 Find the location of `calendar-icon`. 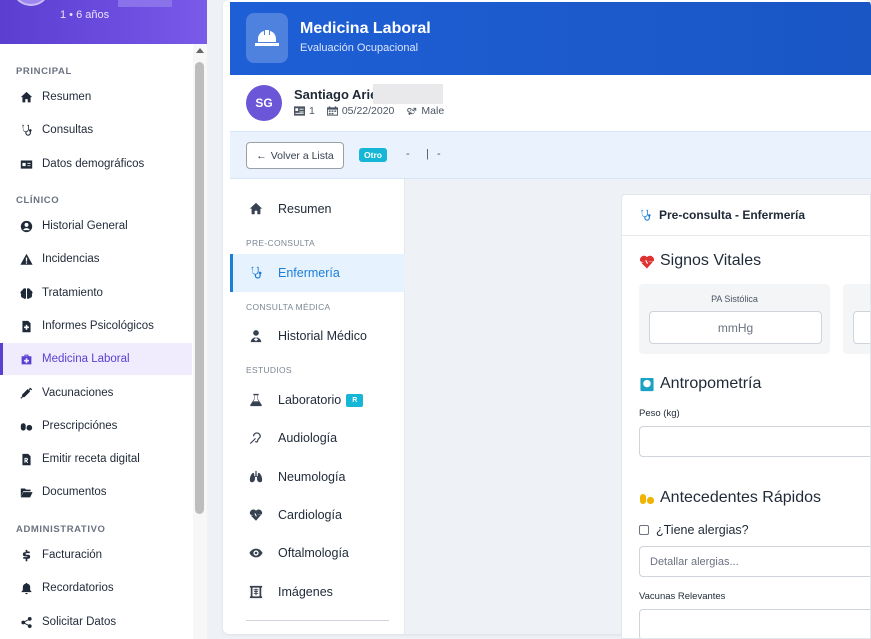

calendar-icon is located at coordinates (332, 111).